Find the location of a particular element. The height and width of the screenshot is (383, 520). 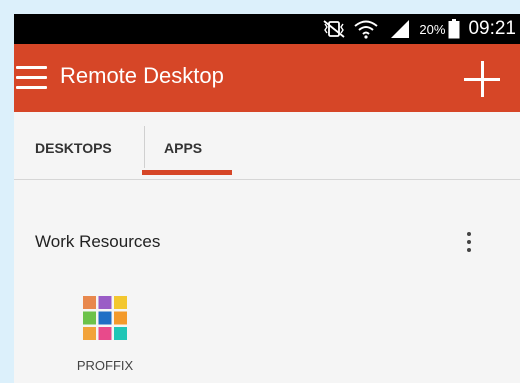

battery-percent: 20% is located at coordinates (432, 29).